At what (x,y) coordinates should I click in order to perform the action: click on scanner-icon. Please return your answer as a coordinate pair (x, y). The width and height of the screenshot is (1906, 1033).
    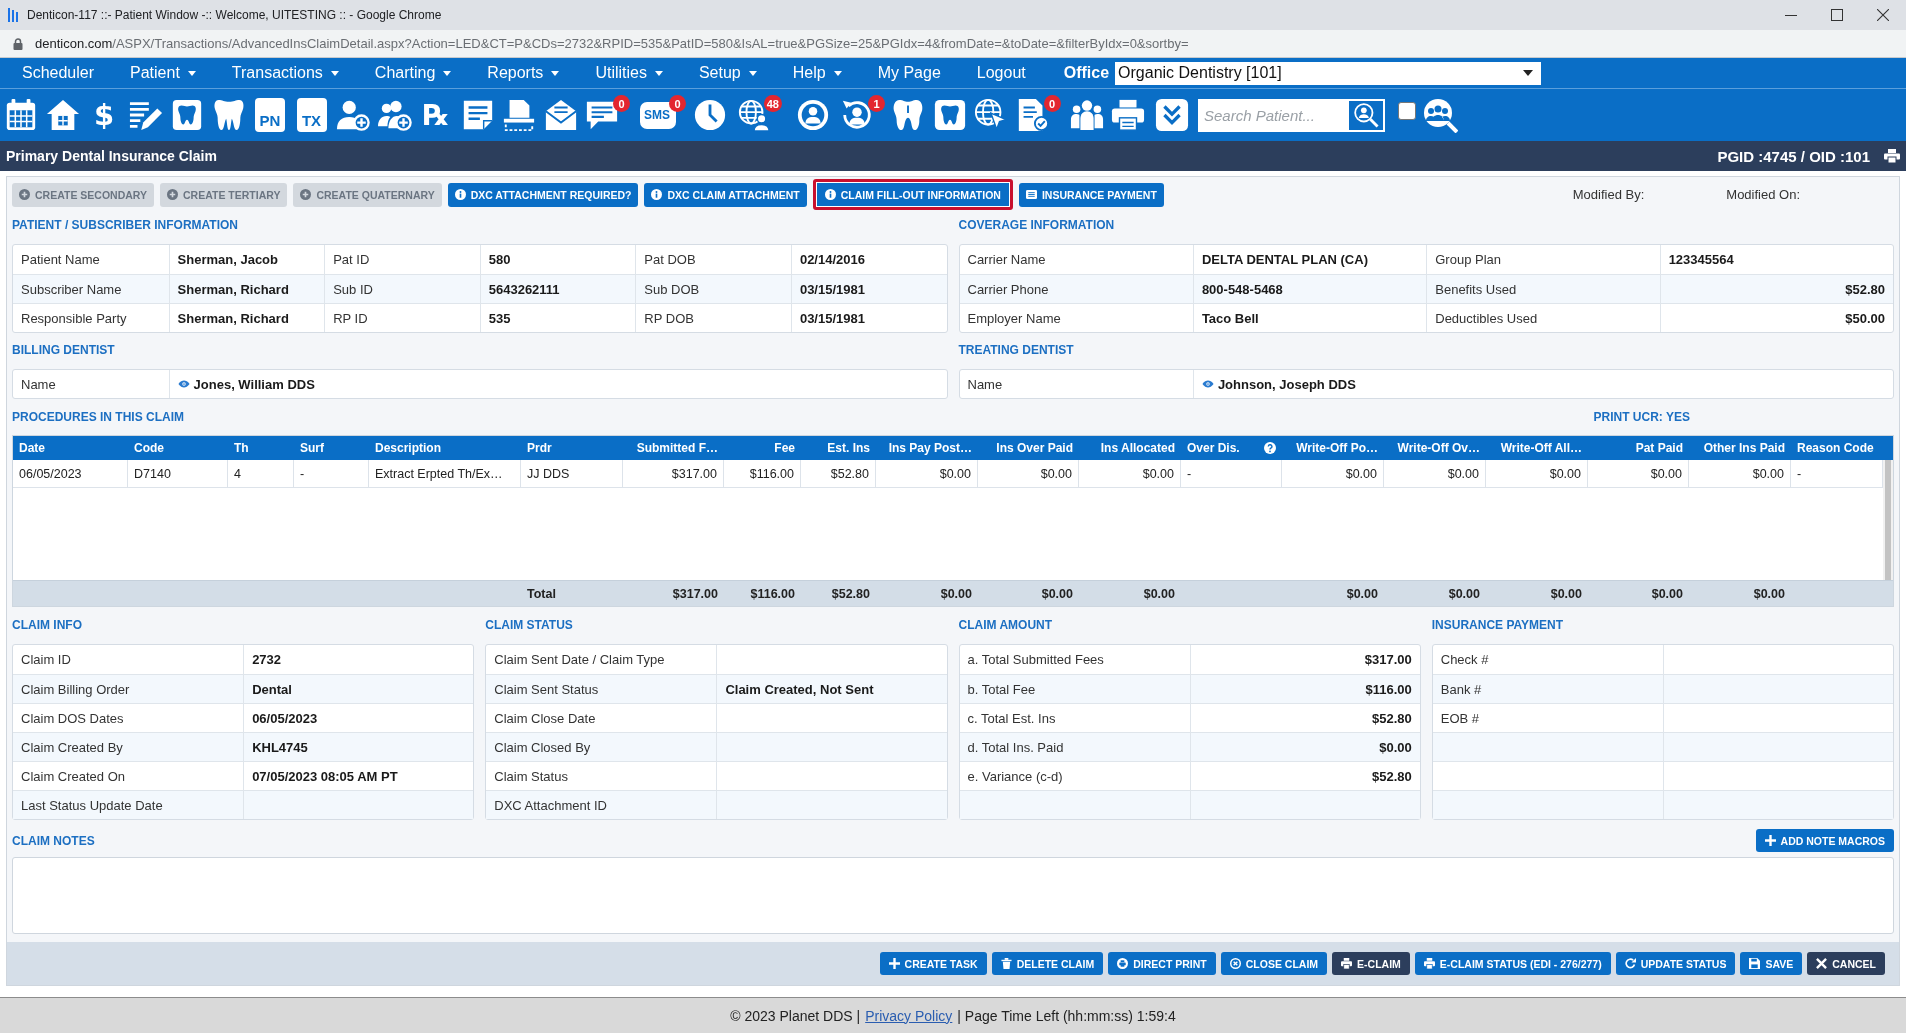
    Looking at the image, I should click on (519, 115).